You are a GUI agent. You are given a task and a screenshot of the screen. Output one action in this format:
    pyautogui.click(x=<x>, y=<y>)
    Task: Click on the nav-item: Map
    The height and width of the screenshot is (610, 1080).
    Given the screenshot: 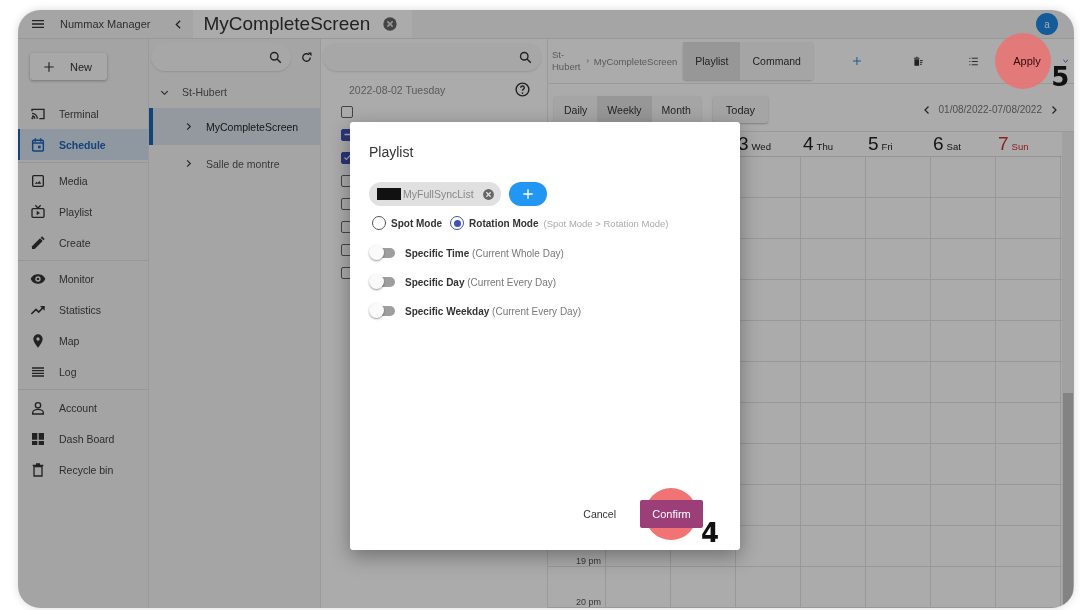 What is the action you would take?
    pyautogui.click(x=83, y=340)
    